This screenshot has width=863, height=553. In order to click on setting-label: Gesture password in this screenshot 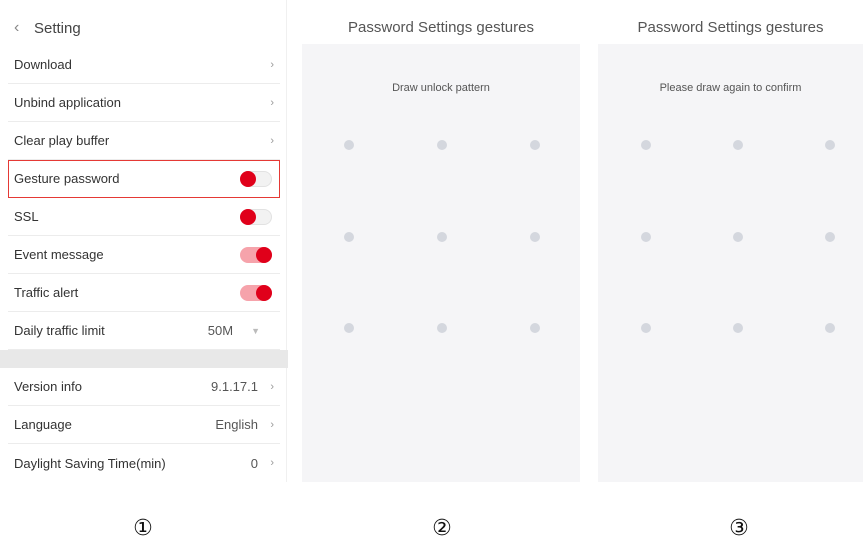, I will do `click(67, 178)`.